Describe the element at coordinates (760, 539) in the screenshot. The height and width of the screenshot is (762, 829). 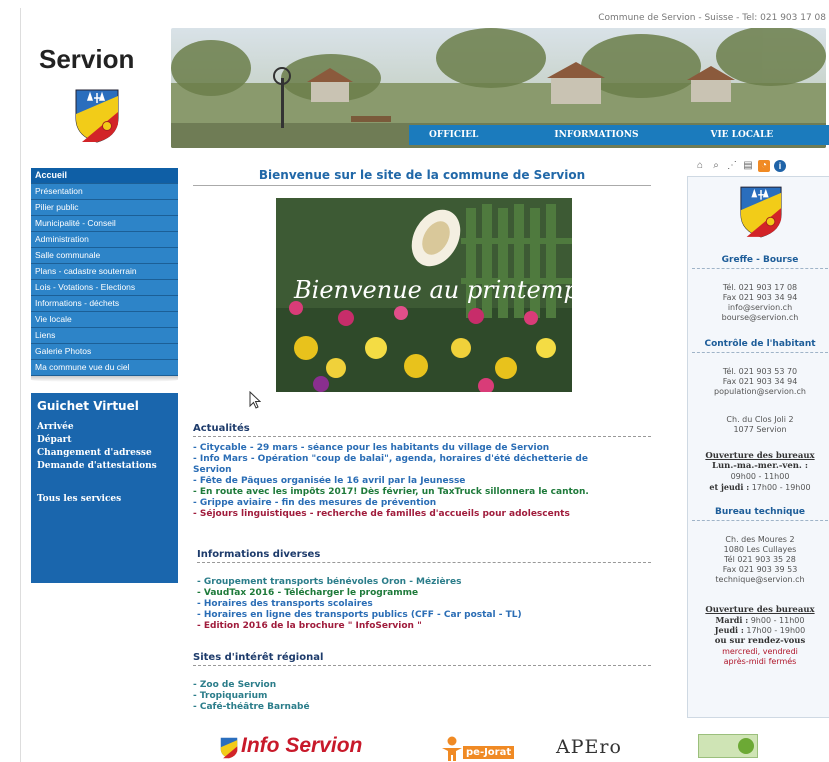
I see `technique-address-1: Ch. des Moures 2` at that location.